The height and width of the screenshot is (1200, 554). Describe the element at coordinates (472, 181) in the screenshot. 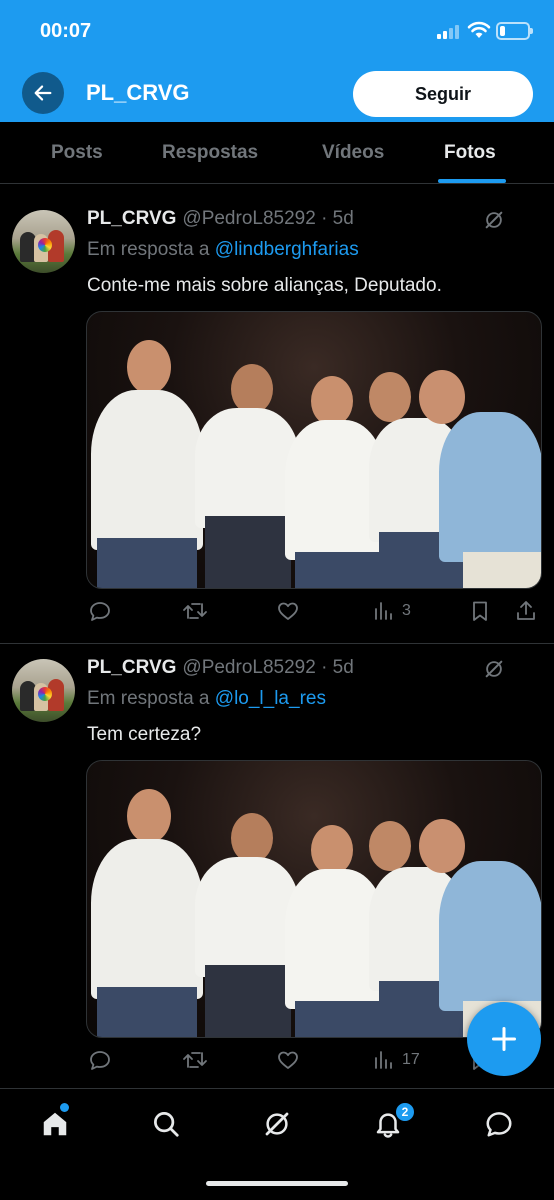

I see `active-tab-indicator` at that location.